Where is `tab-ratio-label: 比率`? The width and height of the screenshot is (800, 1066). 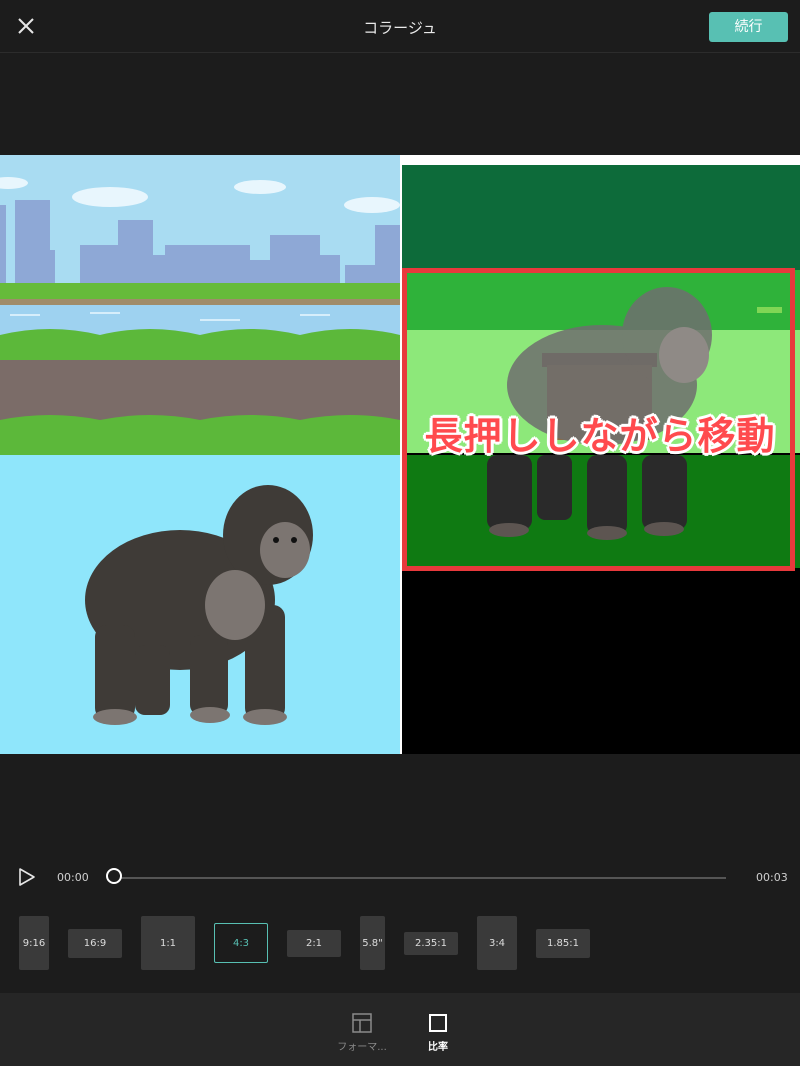 tab-ratio-label: 比率 is located at coordinates (438, 1047).